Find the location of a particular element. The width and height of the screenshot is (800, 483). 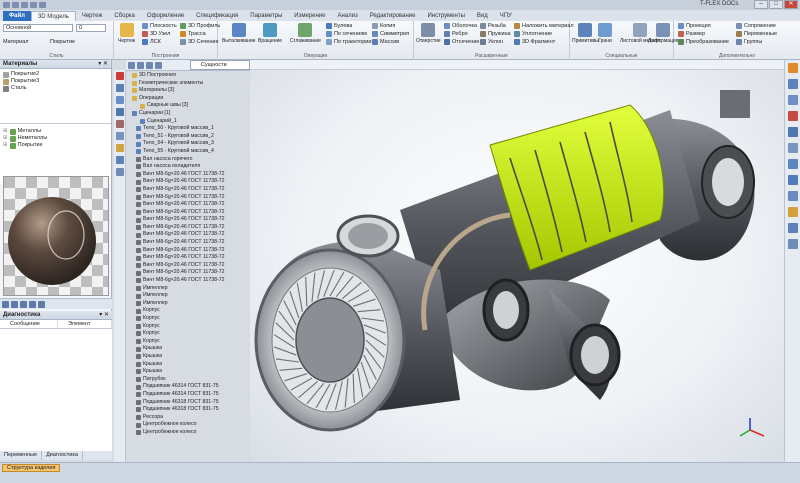

lsk-button: ЛСК is located at coordinates (151, 42).